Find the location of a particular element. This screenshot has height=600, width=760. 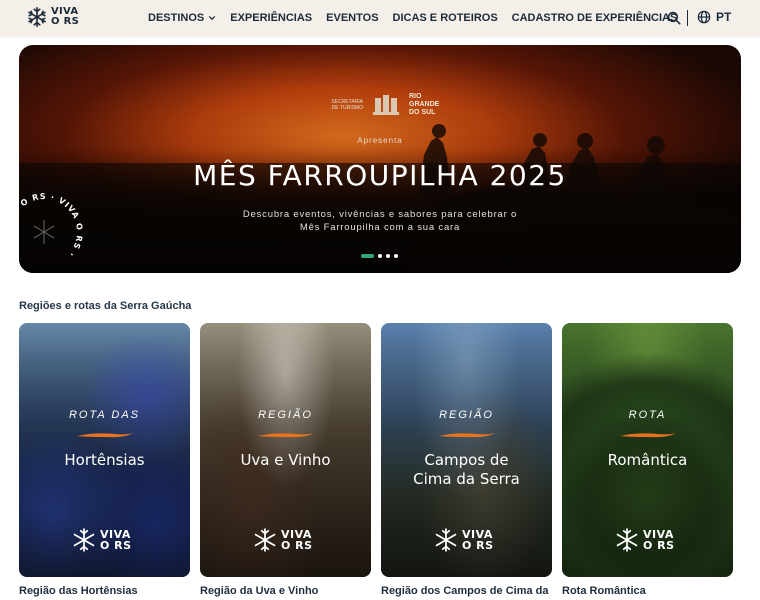

sponsor-right-line-1: RIO is located at coordinates (415, 96).